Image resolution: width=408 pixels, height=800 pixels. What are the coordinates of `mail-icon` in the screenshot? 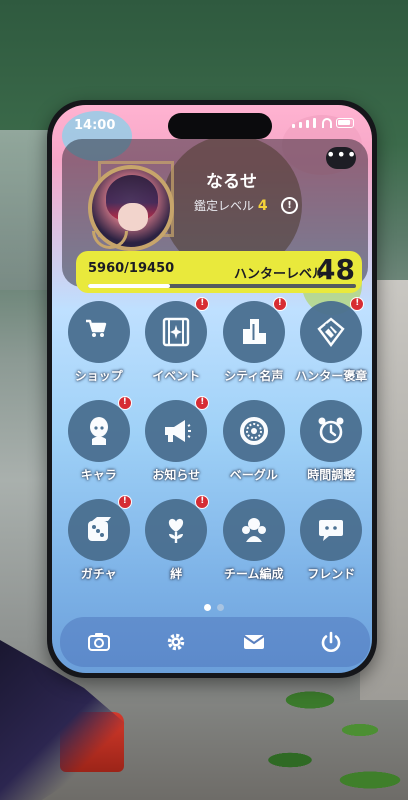 It's located at (254, 642).